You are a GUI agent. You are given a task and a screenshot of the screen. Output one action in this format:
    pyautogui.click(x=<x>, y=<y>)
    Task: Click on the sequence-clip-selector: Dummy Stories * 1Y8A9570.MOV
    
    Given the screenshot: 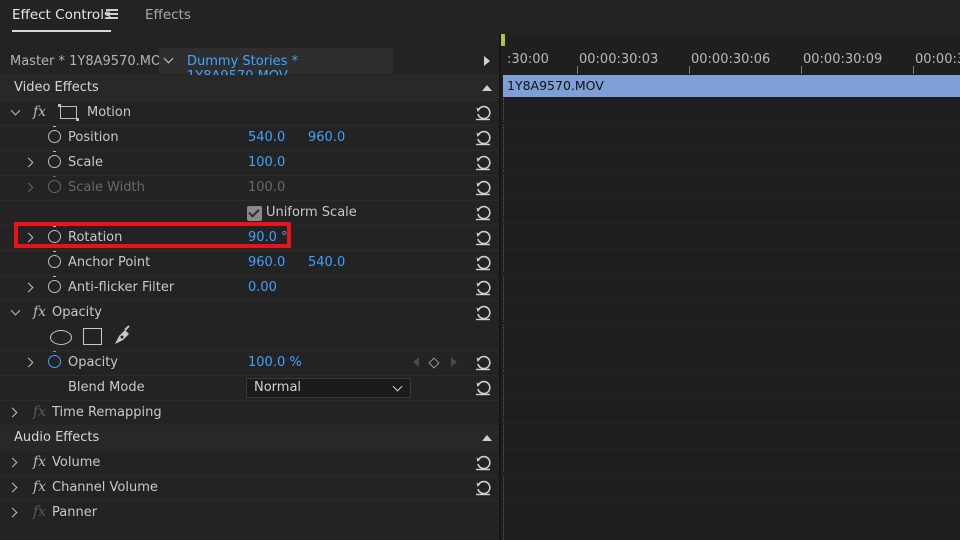 What is the action you would take?
    pyautogui.click(x=276, y=66)
    